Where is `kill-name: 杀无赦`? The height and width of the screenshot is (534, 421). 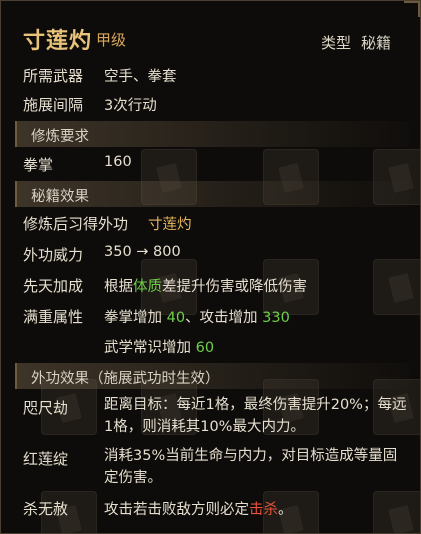 kill-name: 杀无赦 is located at coordinates (46, 509).